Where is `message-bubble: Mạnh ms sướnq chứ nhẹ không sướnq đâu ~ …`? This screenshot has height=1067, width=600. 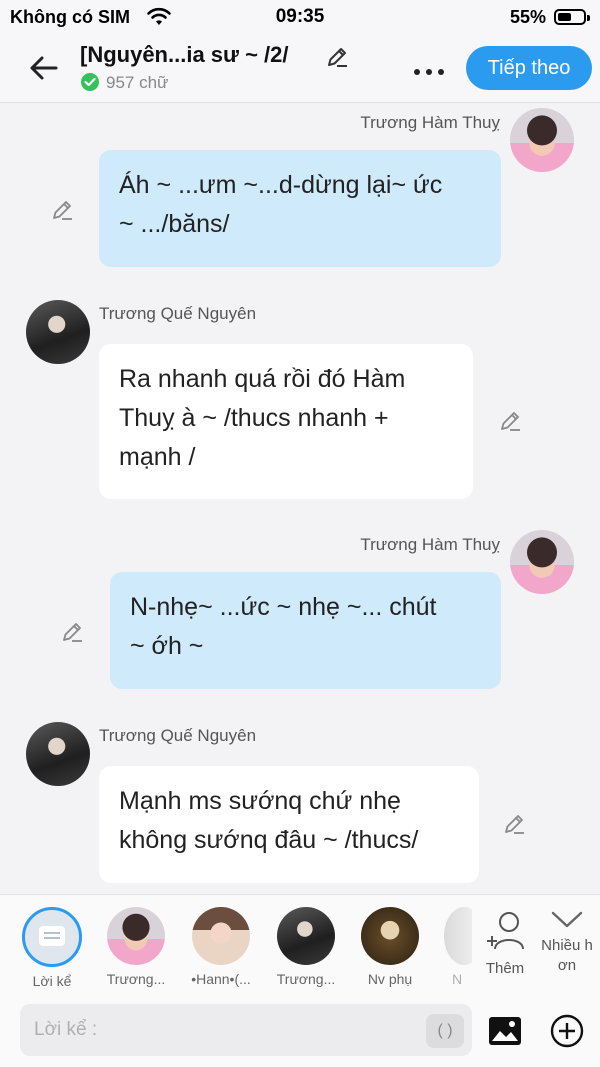 message-bubble: Mạnh ms sướnq chứ nhẹ không sướnq đâu ~ … is located at coordinates (289, 824).